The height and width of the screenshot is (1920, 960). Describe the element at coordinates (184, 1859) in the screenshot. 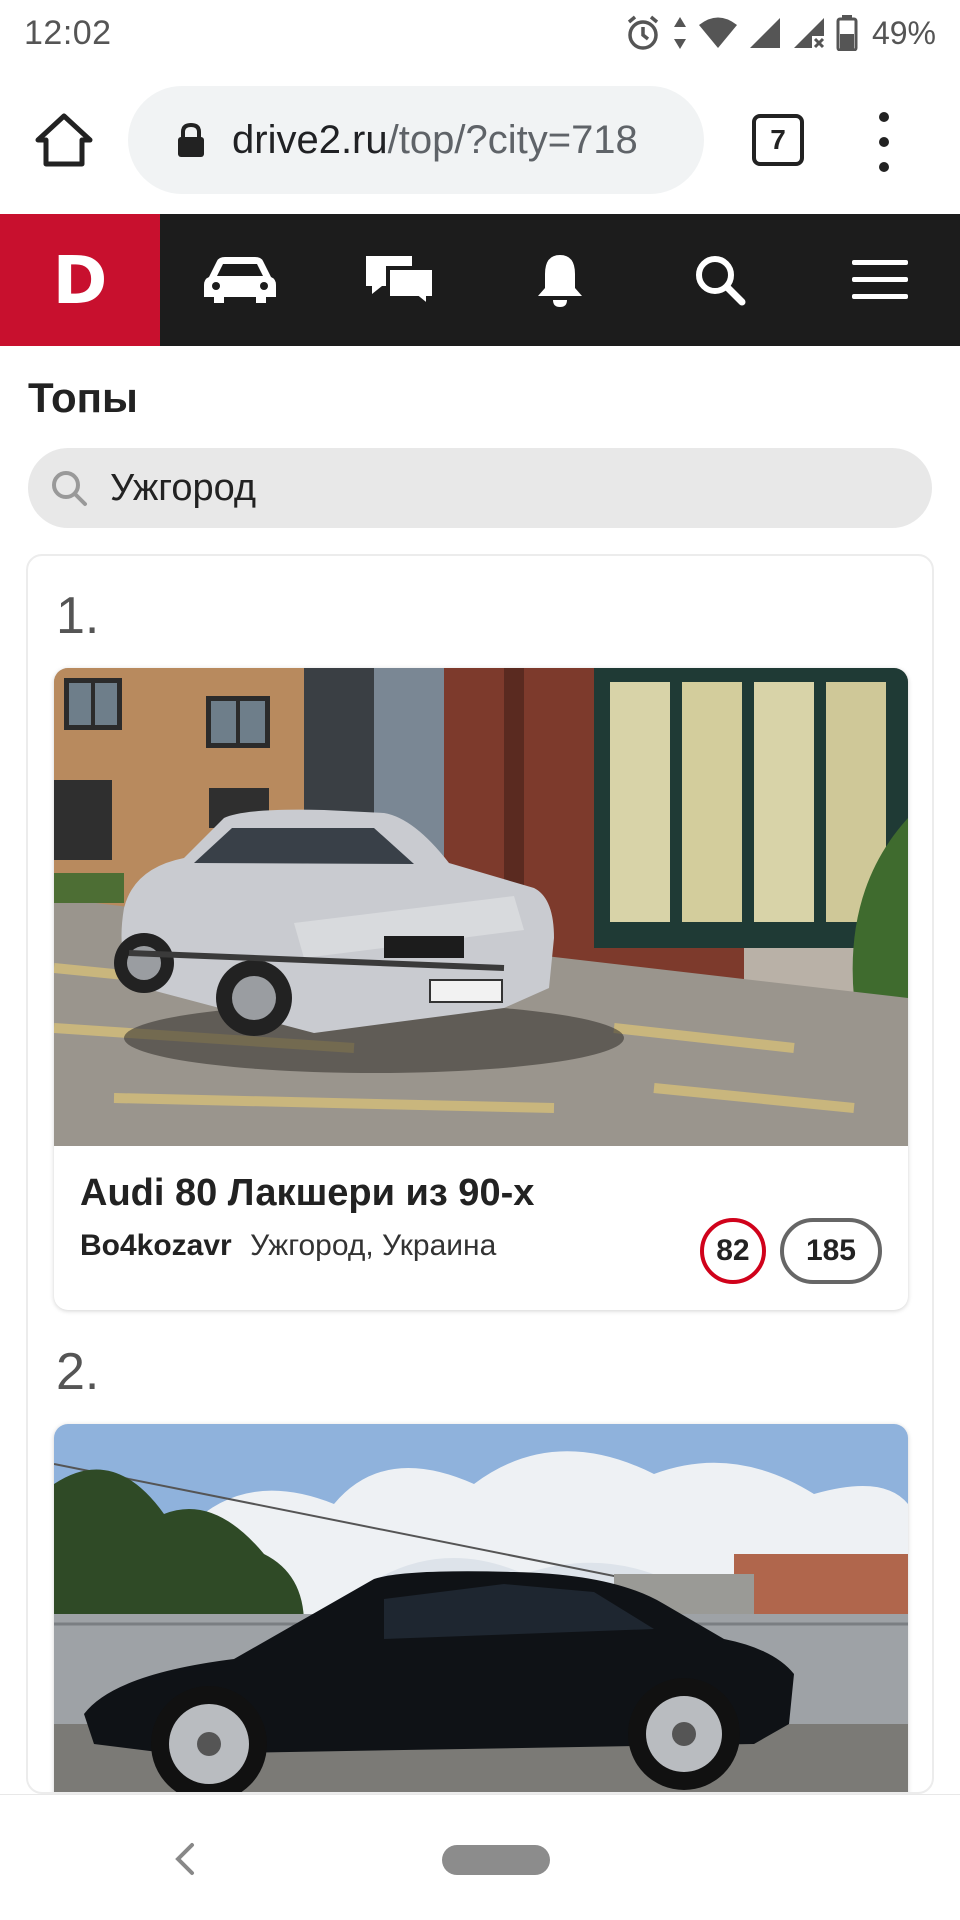

I see `back-icon` at that location.